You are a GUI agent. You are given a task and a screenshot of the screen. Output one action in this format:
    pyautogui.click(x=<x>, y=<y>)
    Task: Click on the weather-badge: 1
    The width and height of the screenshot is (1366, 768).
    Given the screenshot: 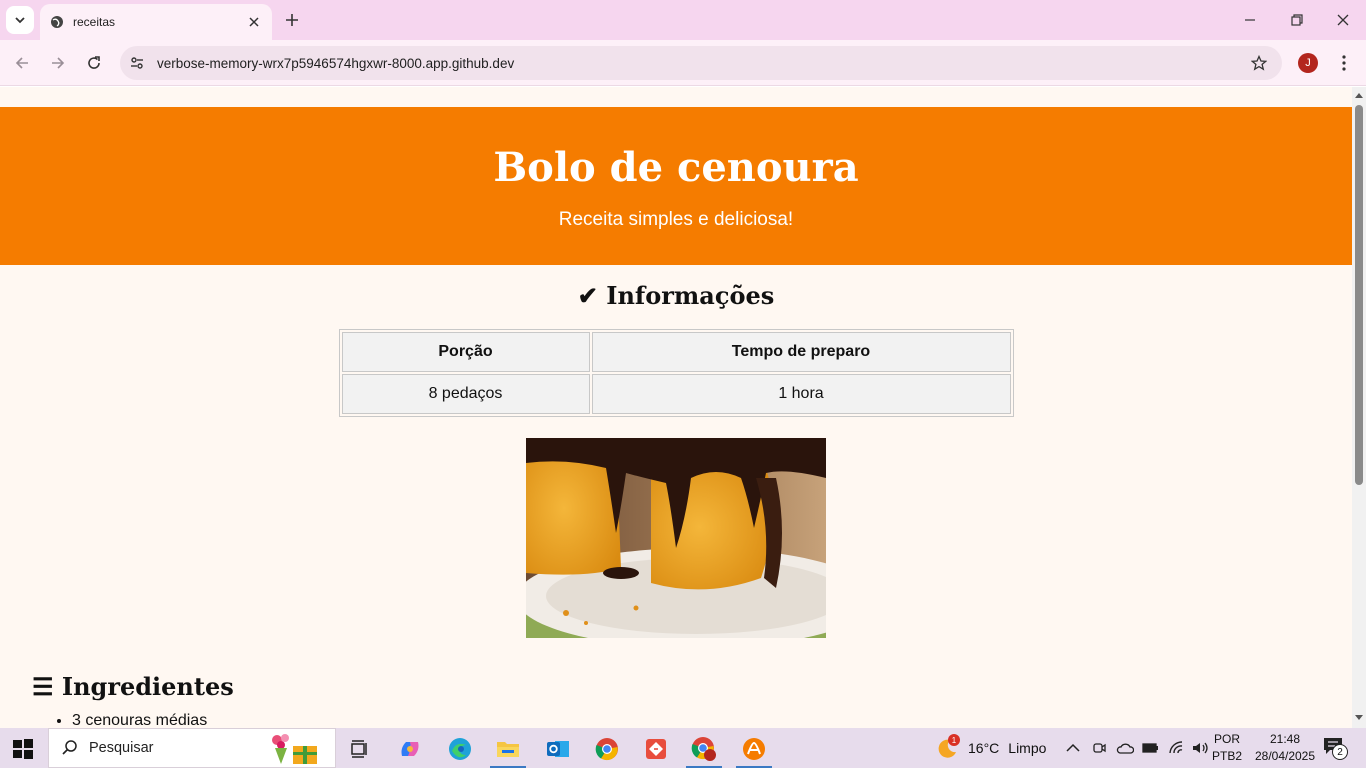 What is the action you would take?
    pyautogui.click(x=954, y=740)
    